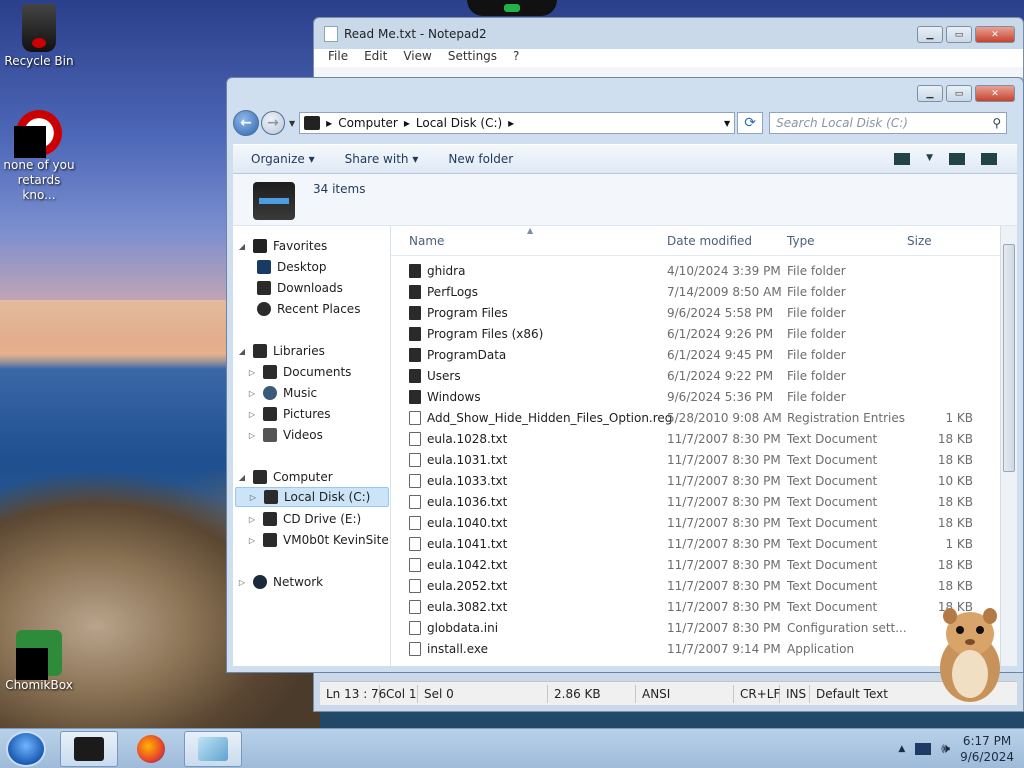 The width and height of the screenshot is (1024, 768). What do you see at coordinates (39, 36) in the screenshot?
I see `recycle-bin-shortcut: Recycle Bin` at bounding box center [39, 36].